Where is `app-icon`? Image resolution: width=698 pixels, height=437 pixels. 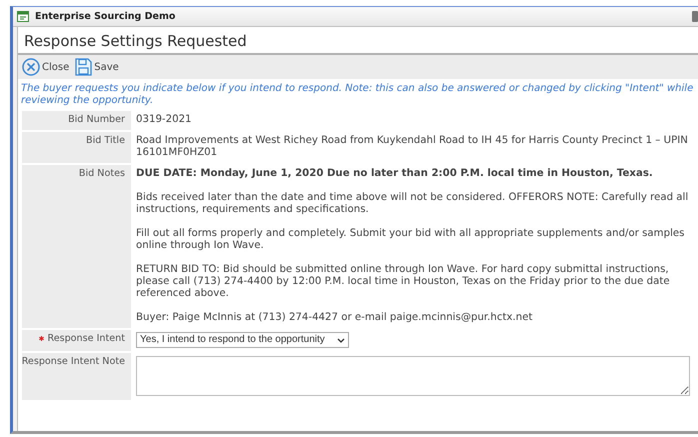 app-icon is located at coordinates (23, 16).